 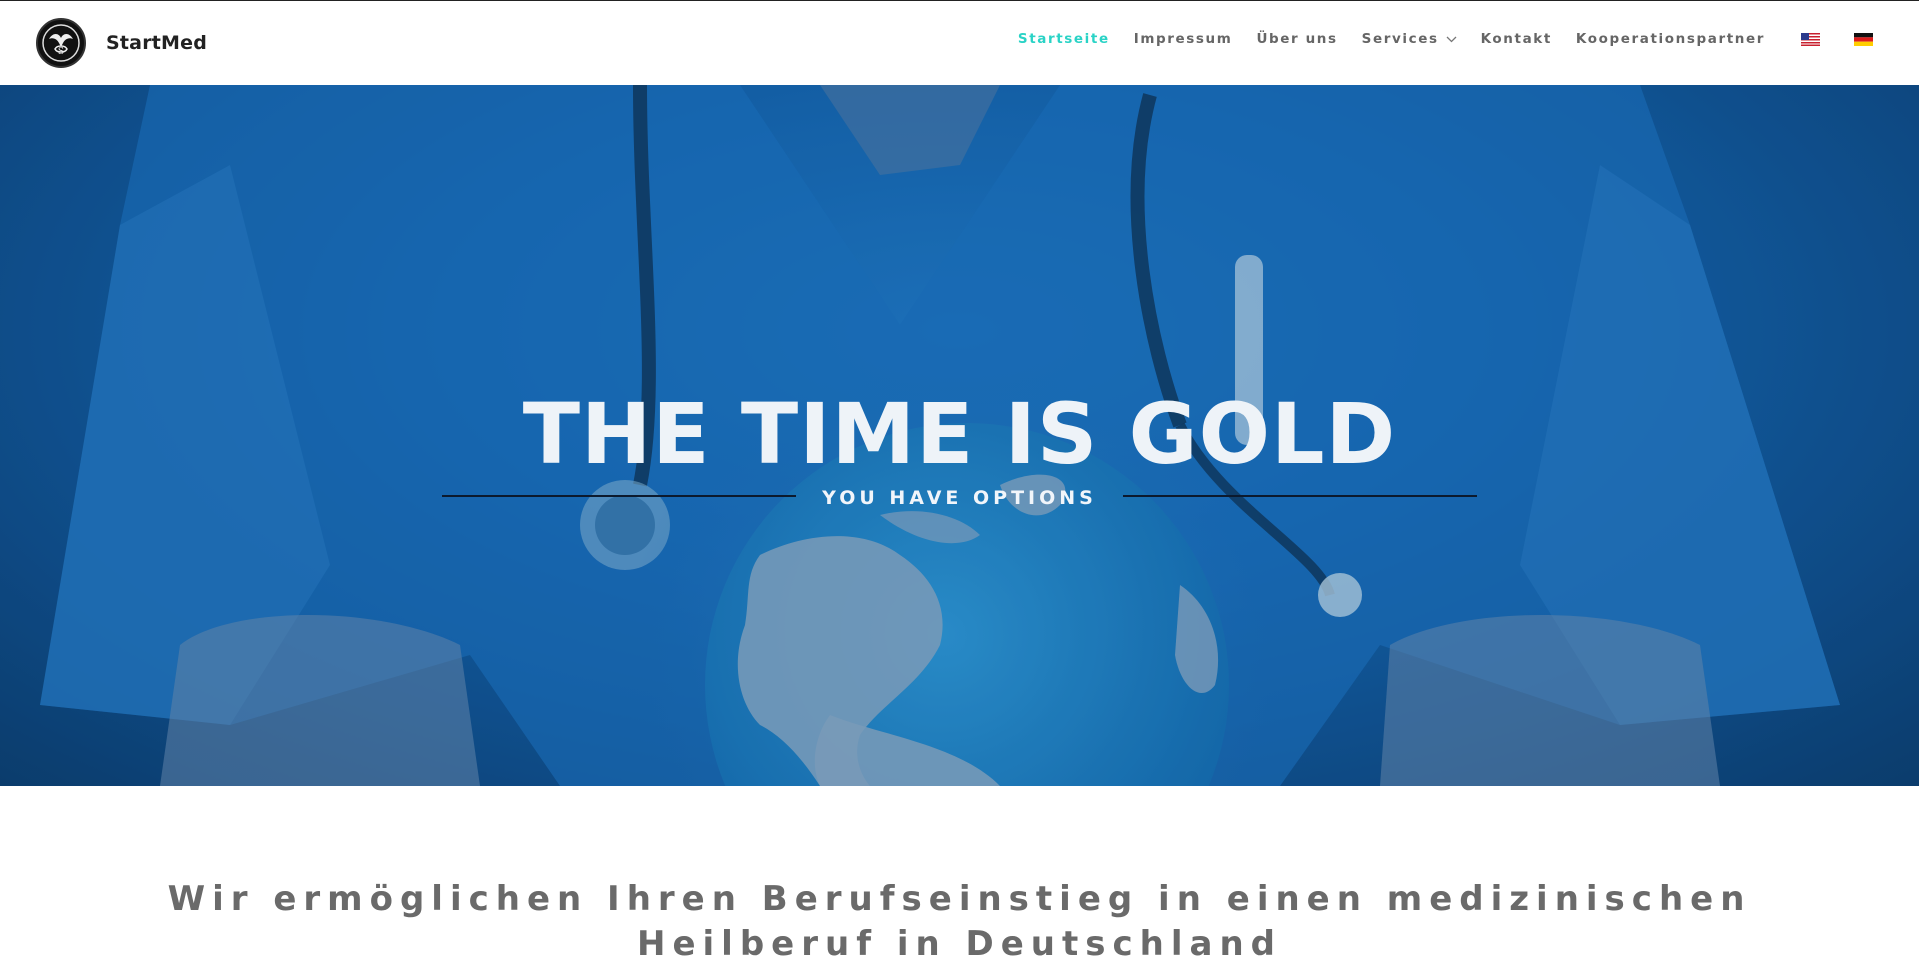 I want to click on logo-link: S StartMed, so click(x=121, y=43).